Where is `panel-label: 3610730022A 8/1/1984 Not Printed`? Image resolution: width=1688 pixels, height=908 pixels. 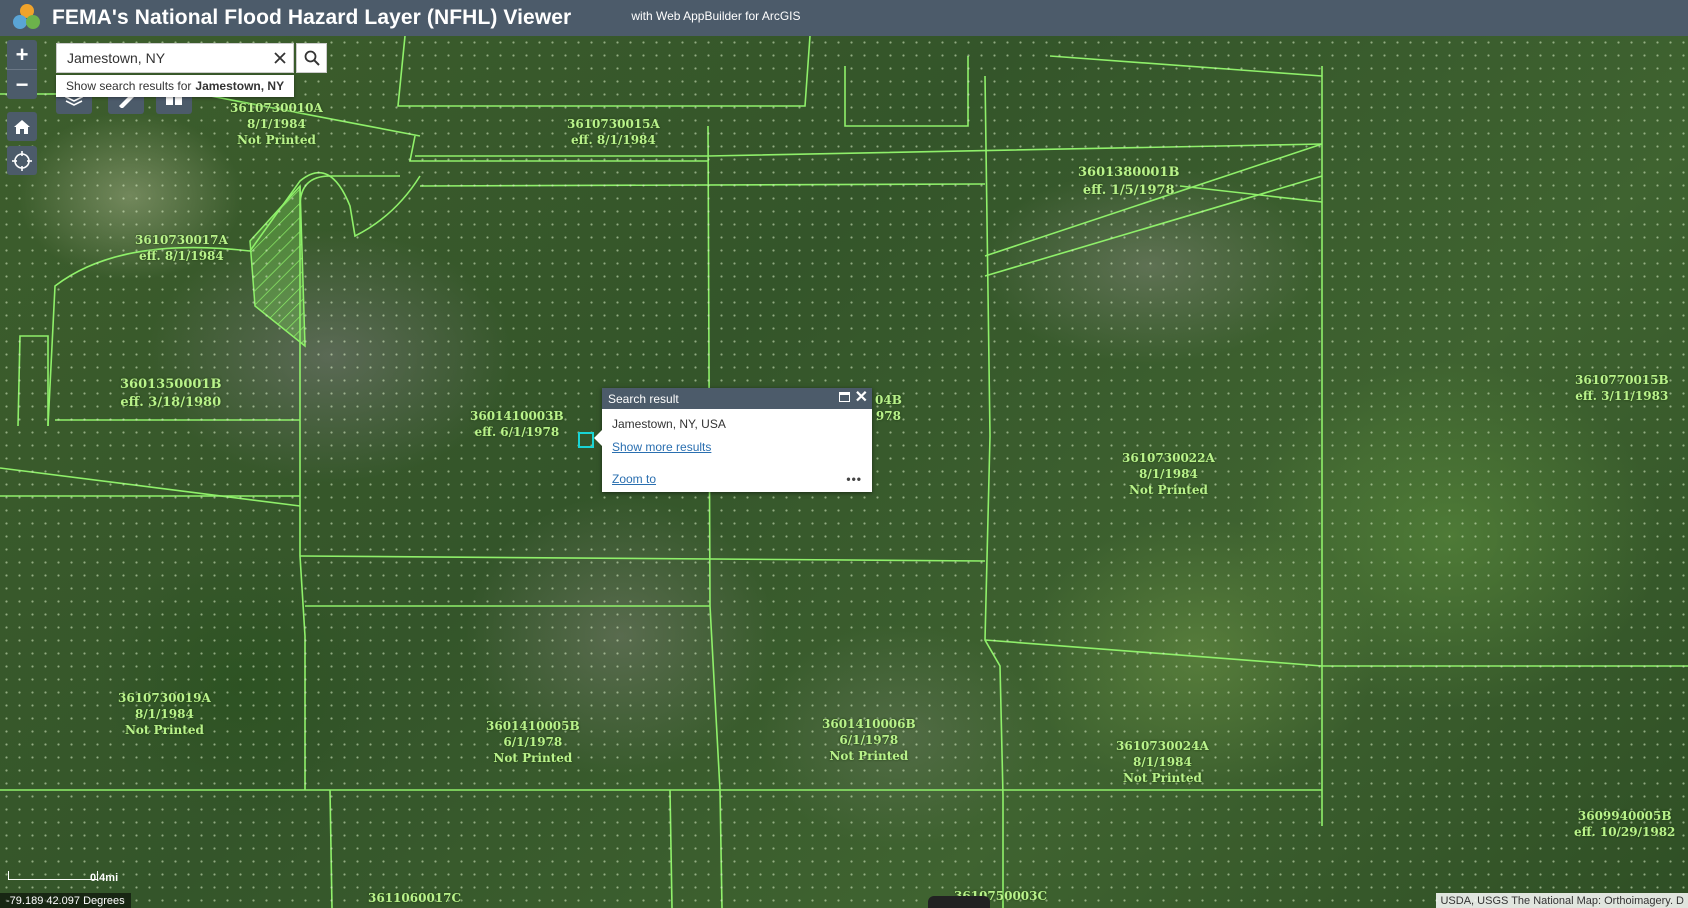 panel-label: 3610730022A 8/1/1984 Not Printed is located at coordinates (1168, 474).